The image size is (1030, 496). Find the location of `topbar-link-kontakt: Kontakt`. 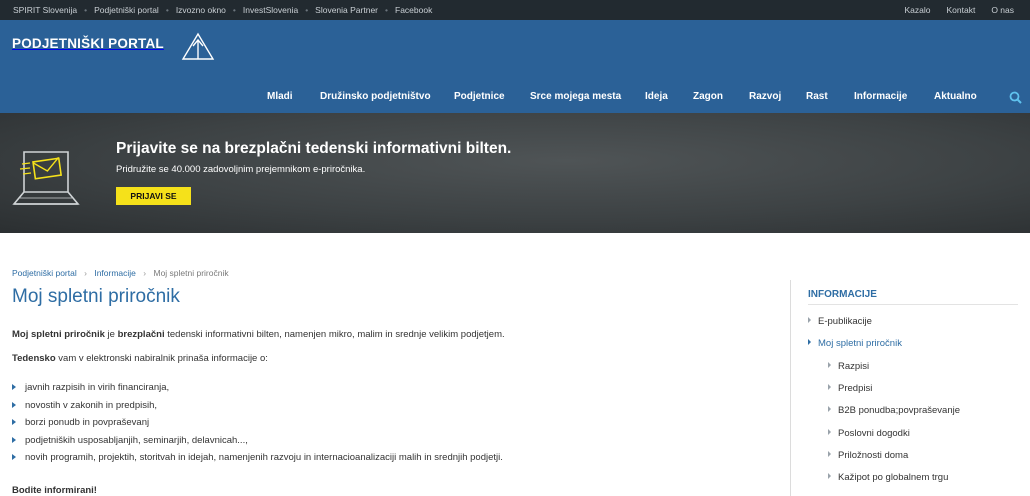

topbar-link-kontakt: Kontakt is located at coordinates (960, 10).